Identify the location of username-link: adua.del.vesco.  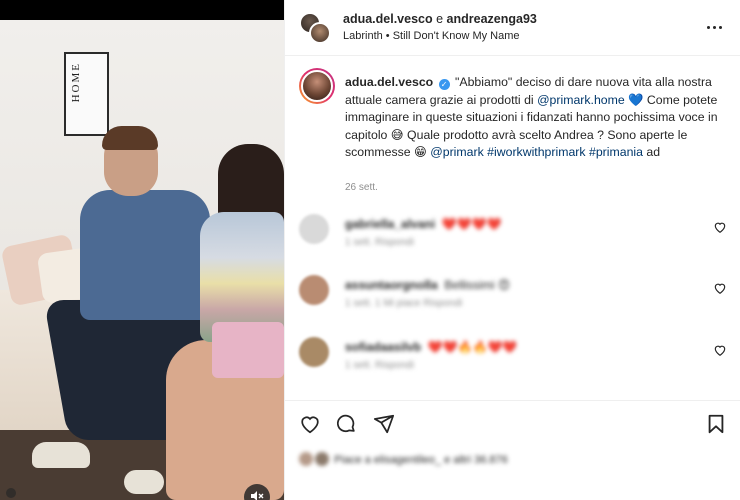
(388, 19).